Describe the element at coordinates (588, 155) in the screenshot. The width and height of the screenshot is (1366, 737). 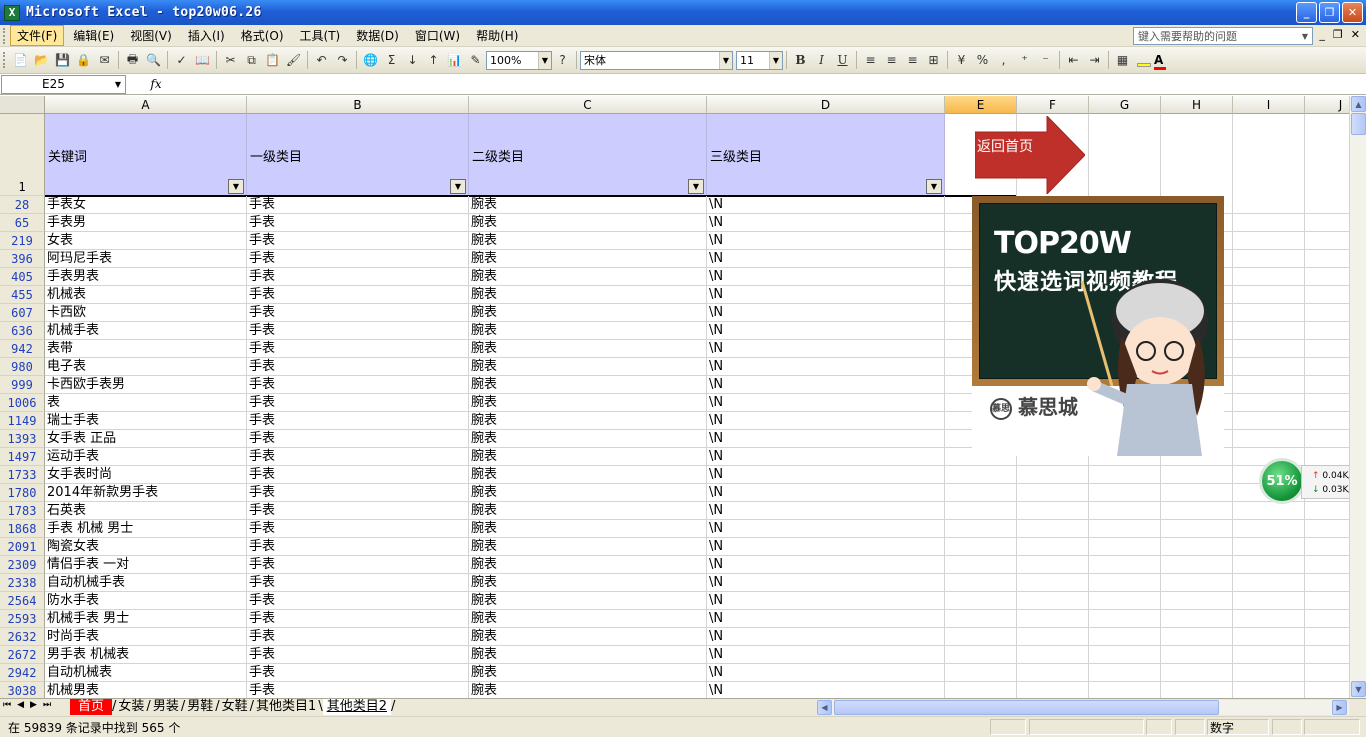
I see `header-cell-level2: 二级类目 ▼` at that location.